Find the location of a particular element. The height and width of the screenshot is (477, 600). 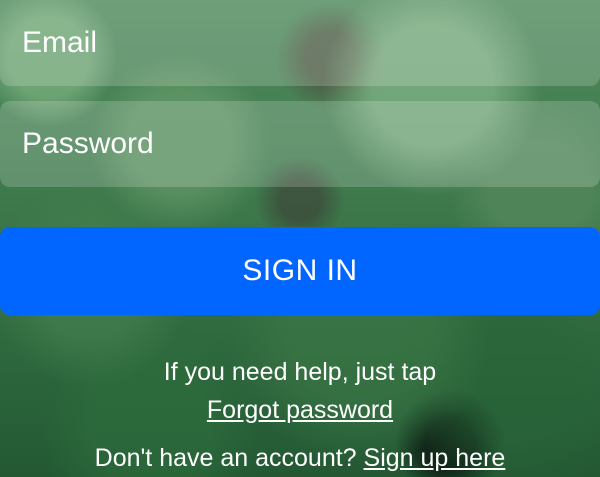

forgot-password-link: Forgot password is located at coordinates (300, 410).